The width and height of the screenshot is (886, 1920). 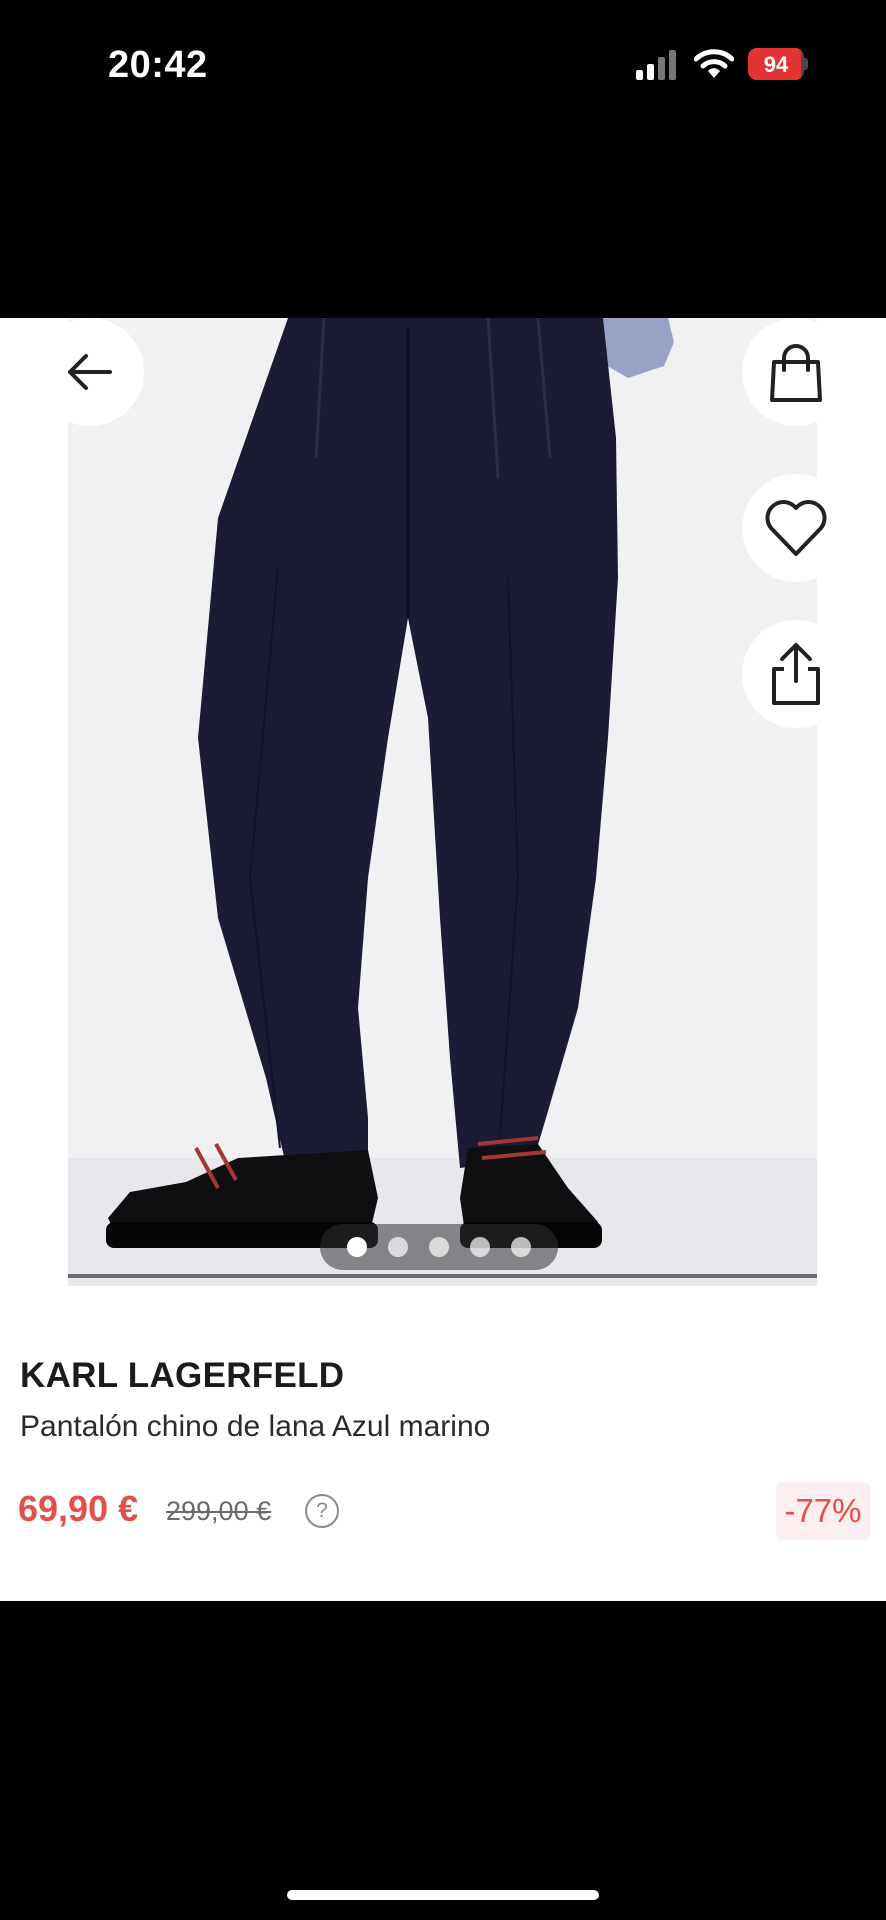 What do you see at coordinates (255, 1426) in the screenshot?
I see `product-name: Pantalón chino de lana Azul marino` at bounding box center [255, 1426].